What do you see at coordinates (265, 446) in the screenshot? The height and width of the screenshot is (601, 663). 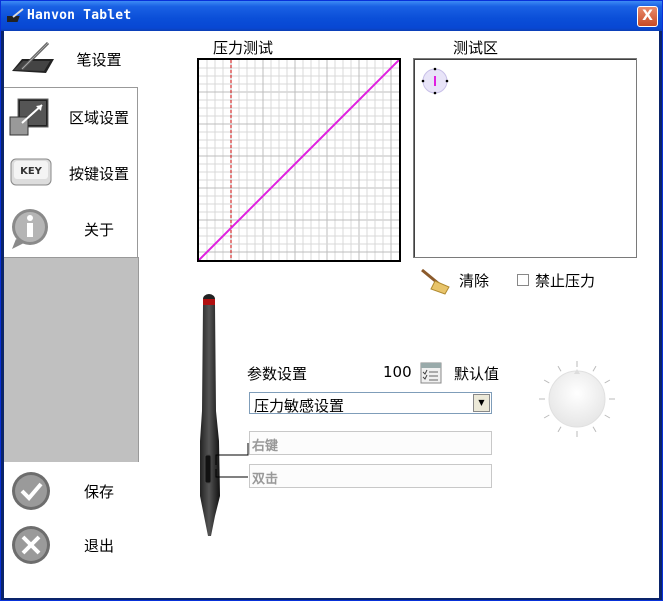 I see `right-key-value: 右键` at bounding box center [265, 446].